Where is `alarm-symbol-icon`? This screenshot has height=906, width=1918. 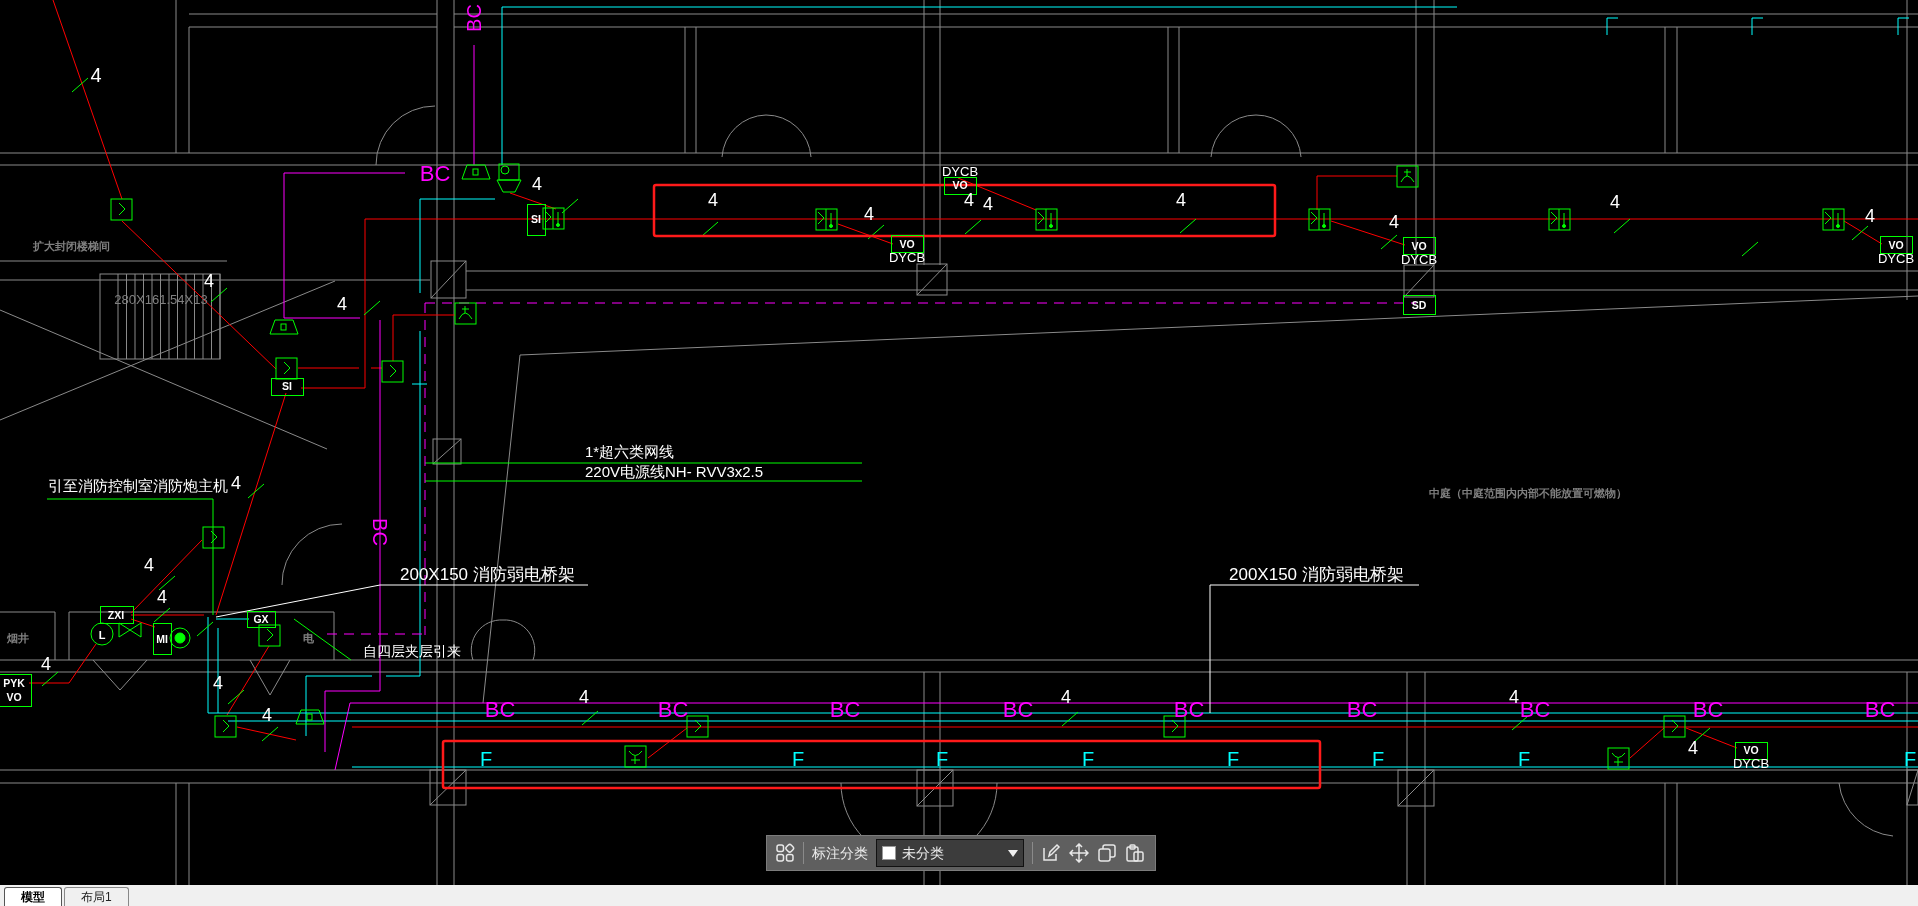
alarm-symbol-icon is located at coordinates (509, 178).